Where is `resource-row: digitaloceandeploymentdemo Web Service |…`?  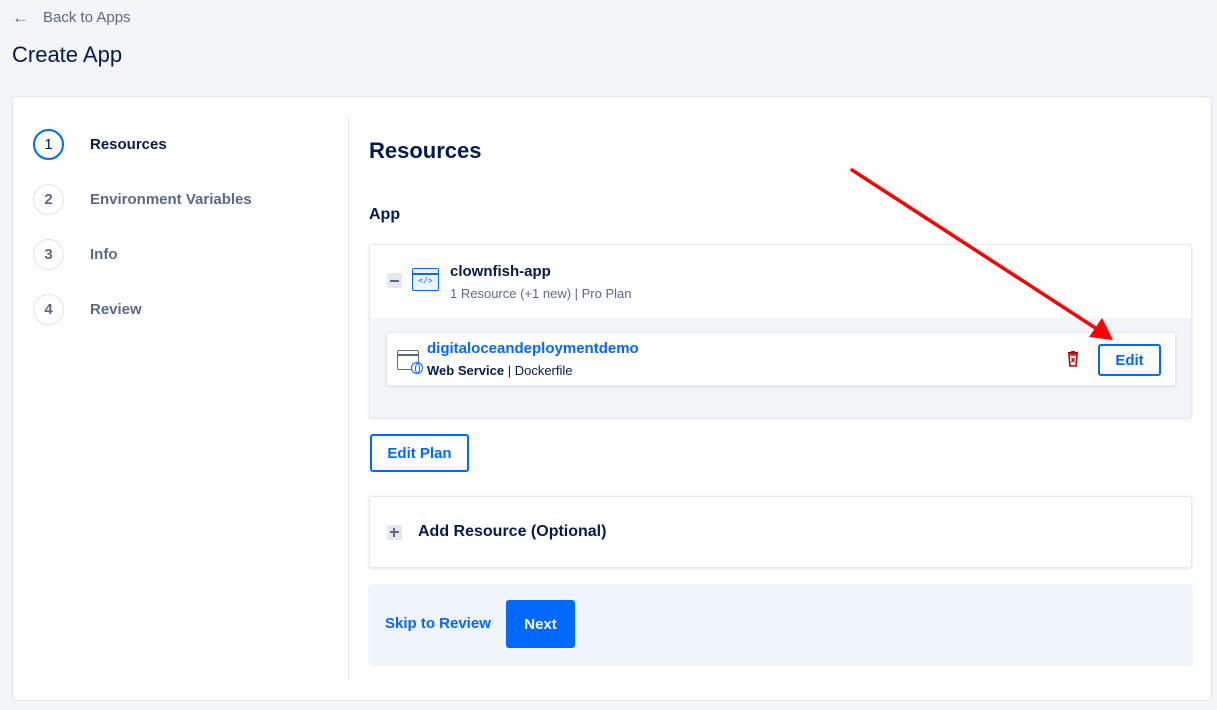 resource-row: digitaloceandeploymentdemo Web Service |… is located at coordinates (781, 359).